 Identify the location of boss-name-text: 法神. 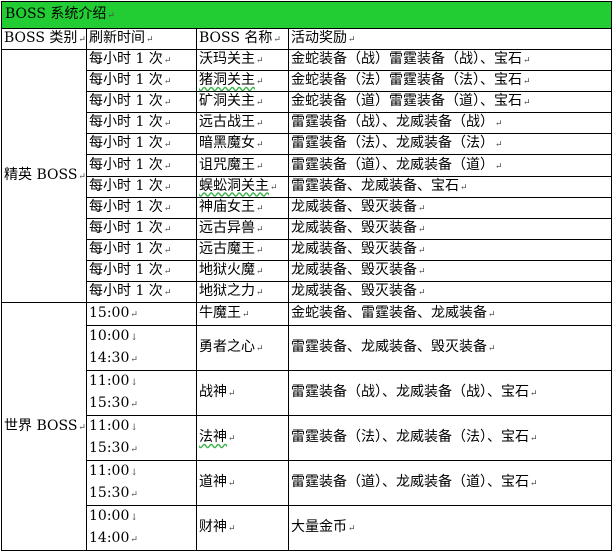
(213, 437).